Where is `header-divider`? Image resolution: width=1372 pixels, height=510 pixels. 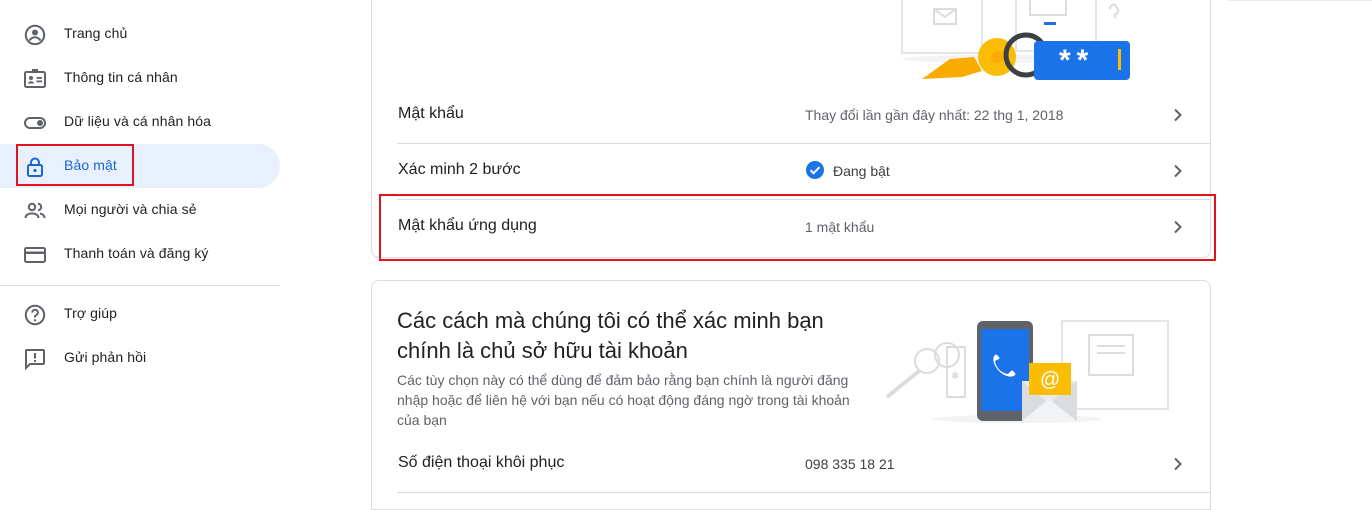 header-divider is located at coordinates (1300, 0).